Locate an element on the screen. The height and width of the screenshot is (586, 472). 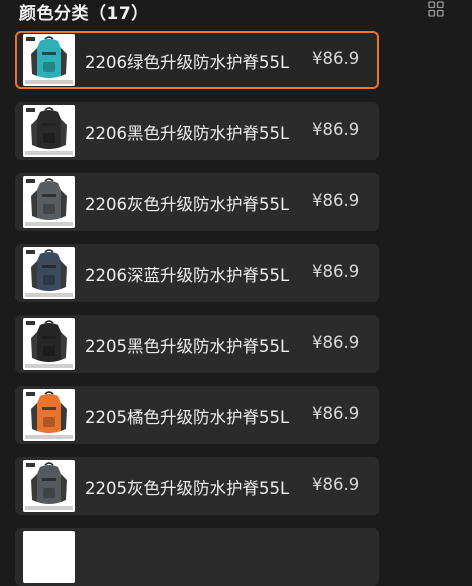
sku-option-item: 2206黑色升级防水护脊55L ¥86.9 is located at coordinates (197, 131).